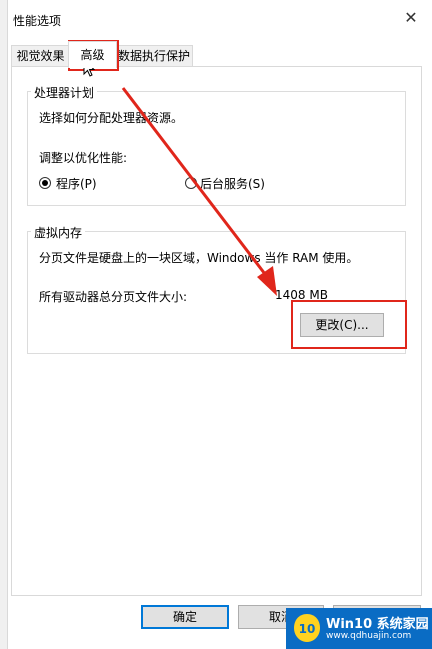 Image resolution: width=432 pixels, height=649 pixels. I want to click on annotation-arrow-head, so click(267, 281).